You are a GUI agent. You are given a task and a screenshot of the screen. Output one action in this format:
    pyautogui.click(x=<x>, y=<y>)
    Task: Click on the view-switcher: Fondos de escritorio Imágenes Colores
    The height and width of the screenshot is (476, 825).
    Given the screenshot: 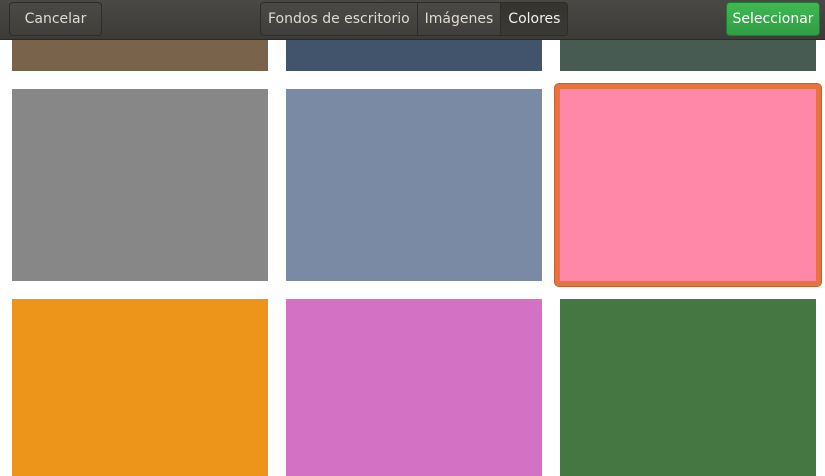 What is the action you would take?
    pyautogui.click(x=414, y=19)
    